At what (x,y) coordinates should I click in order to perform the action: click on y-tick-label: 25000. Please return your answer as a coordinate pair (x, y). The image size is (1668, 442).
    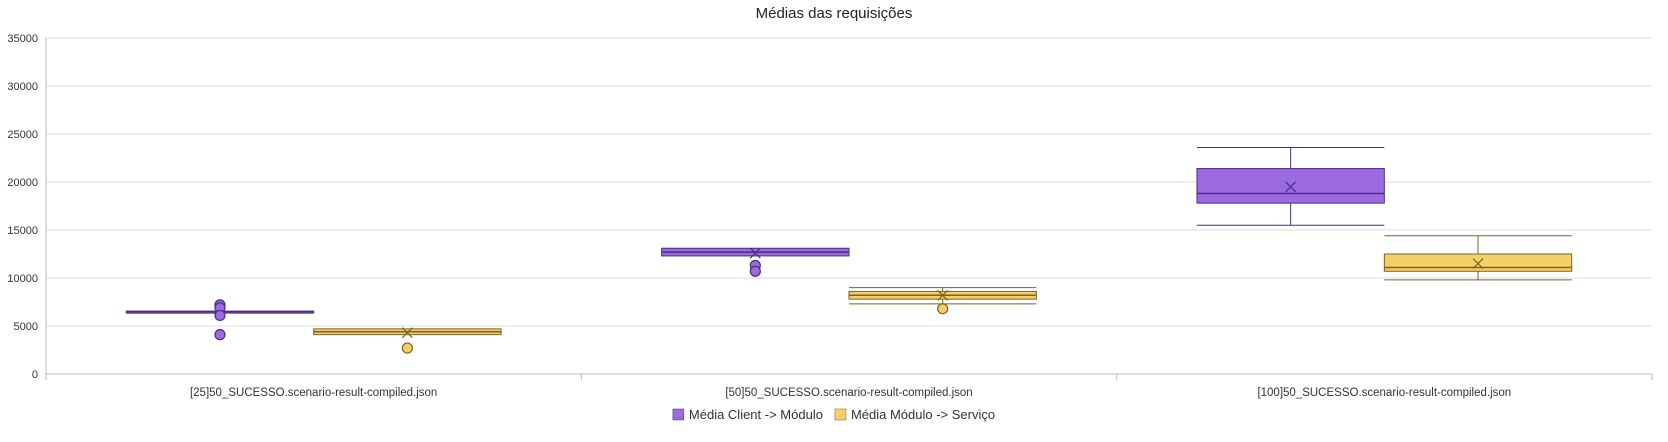
    Looking at the image, I should click on (22, 135).